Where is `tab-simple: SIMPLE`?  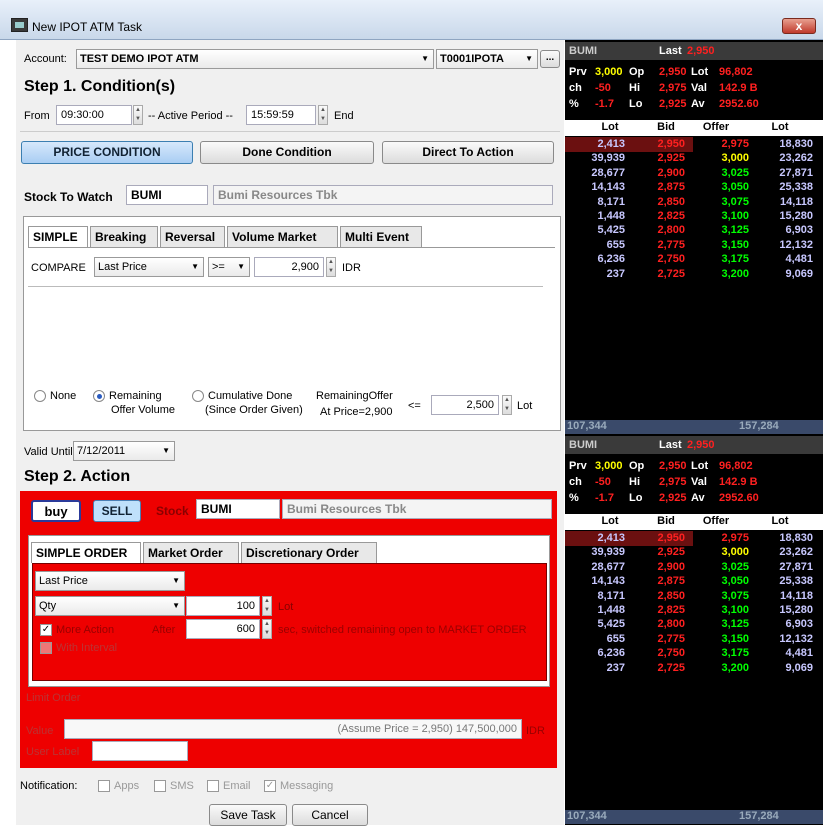 tab-simple: SIMPLE is located at coordinates (58, 236).